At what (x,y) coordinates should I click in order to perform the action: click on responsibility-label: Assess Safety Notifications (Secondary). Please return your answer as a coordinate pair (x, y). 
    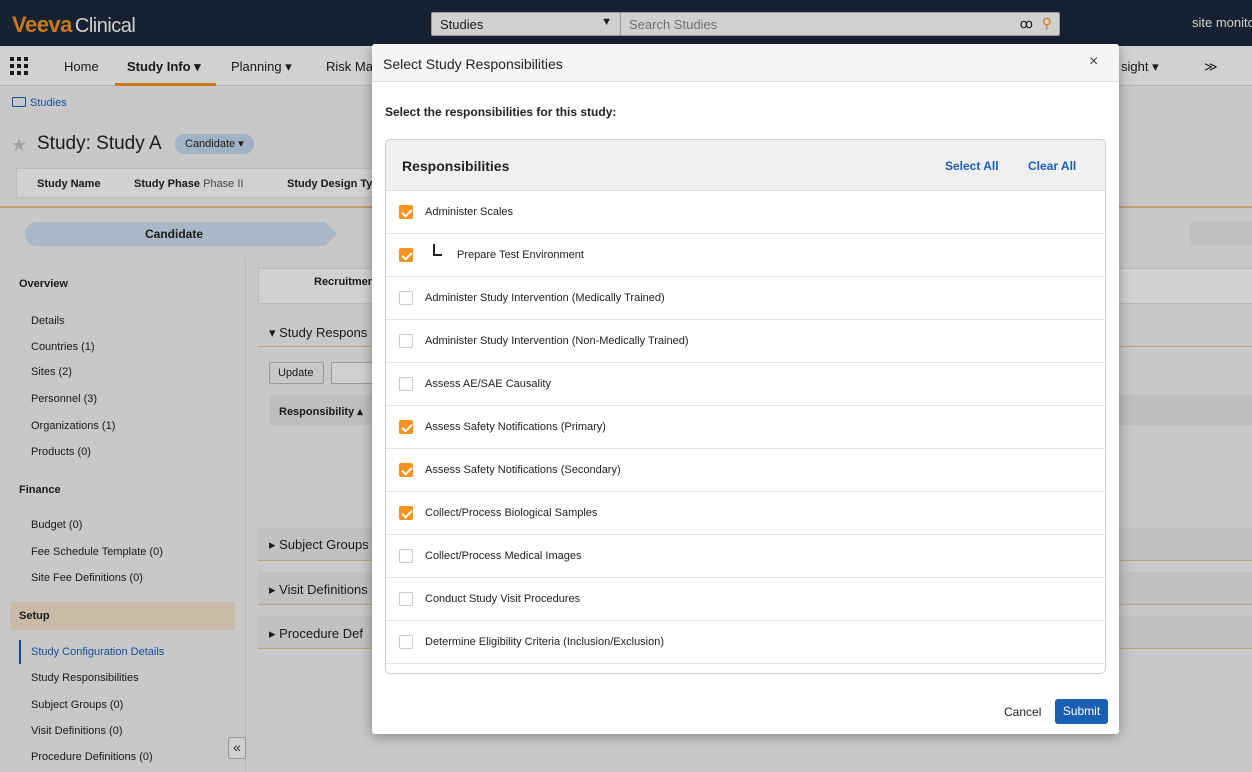
    Looking at the image, I should click on (523, 470).